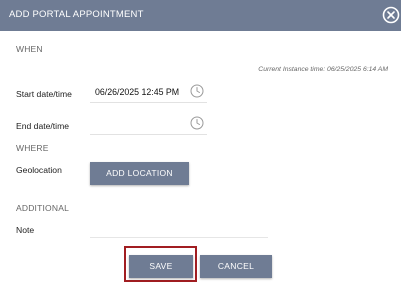  I want to click on note-input, so click(179, 237).